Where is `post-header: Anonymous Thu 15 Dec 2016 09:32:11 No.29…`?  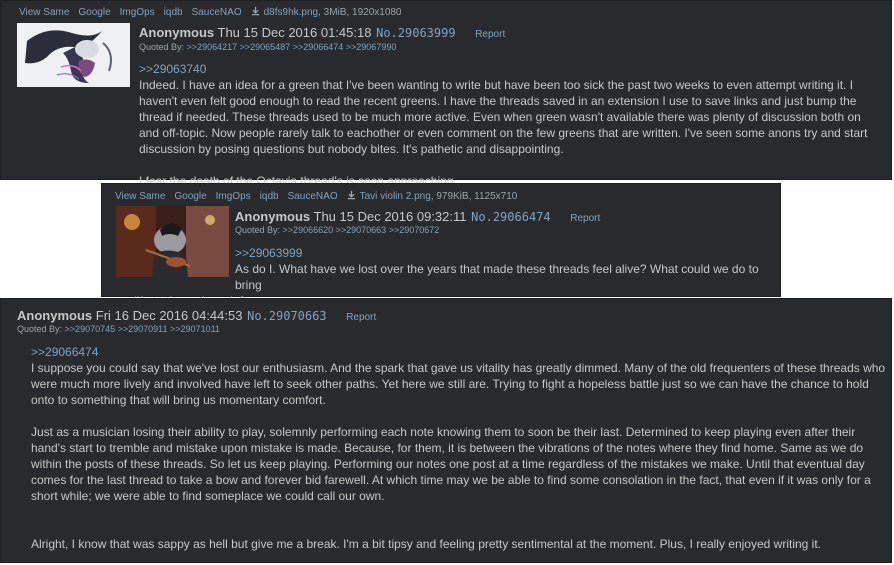
post-header: Anonymous Thu 15 Dec 2016 09:32:11 No.29… is located at coordinates (417, 216).